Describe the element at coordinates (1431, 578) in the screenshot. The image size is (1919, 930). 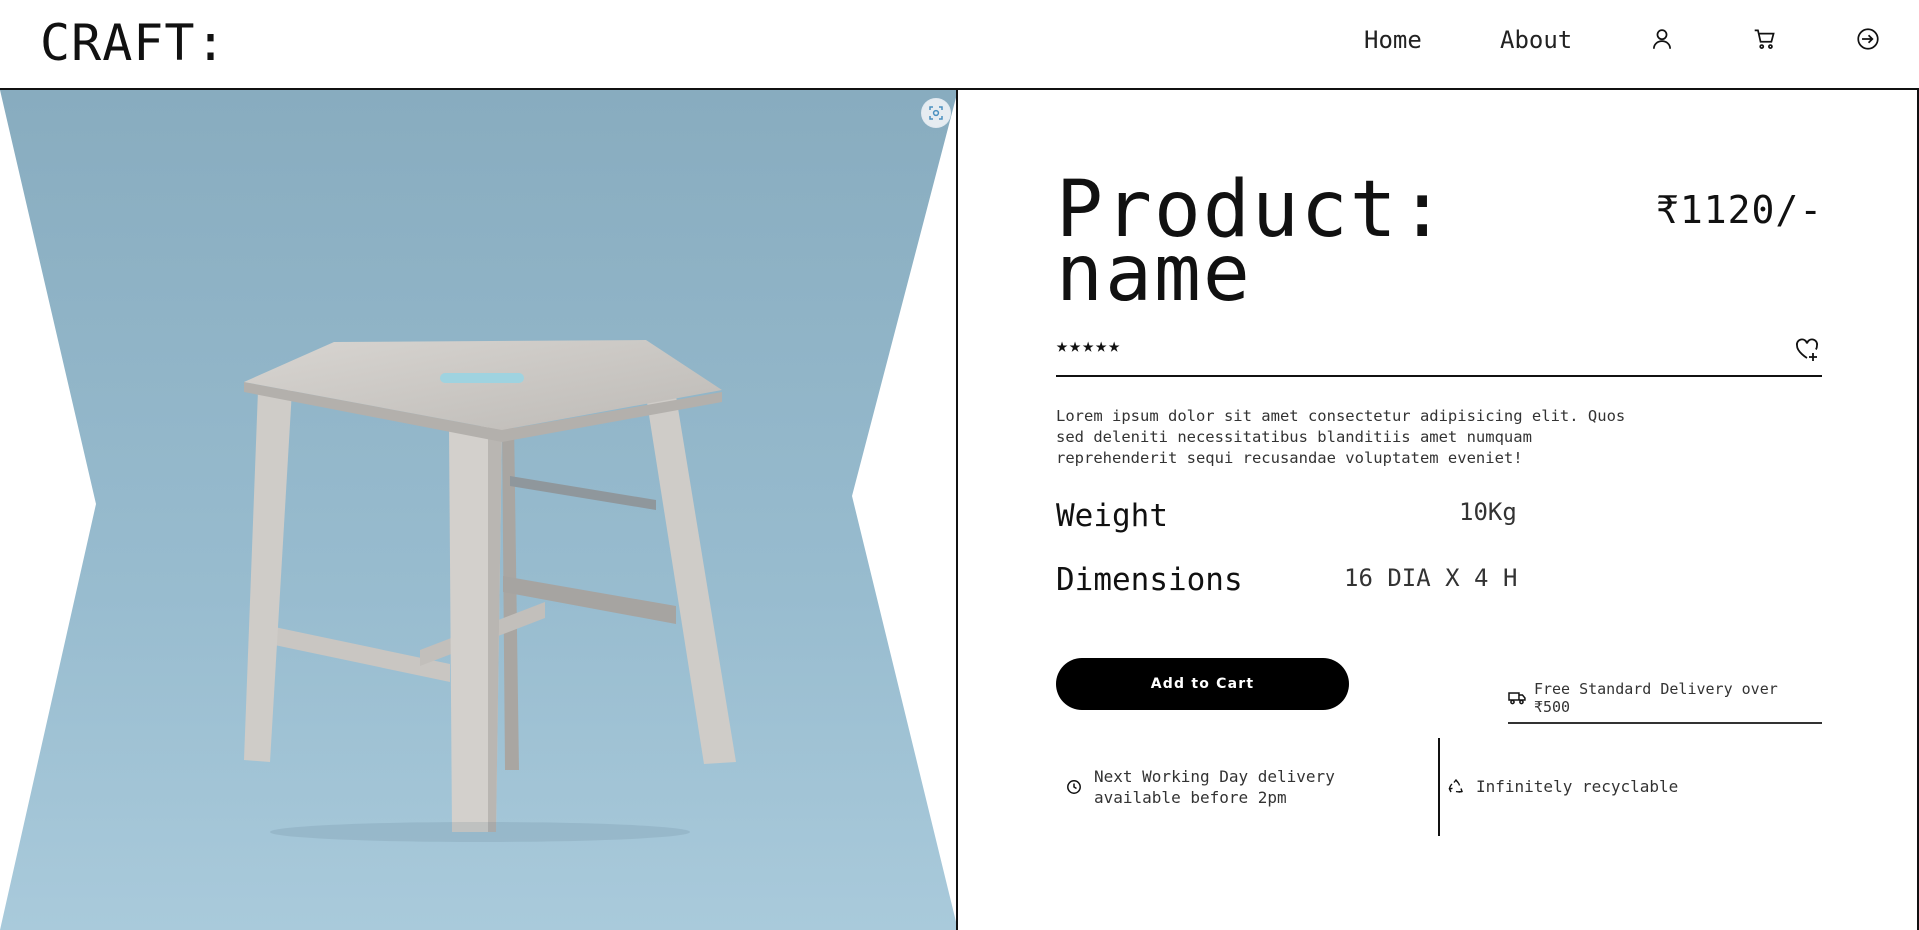
I see `dimensions-value: 16 DIA X 4 H` at that location.